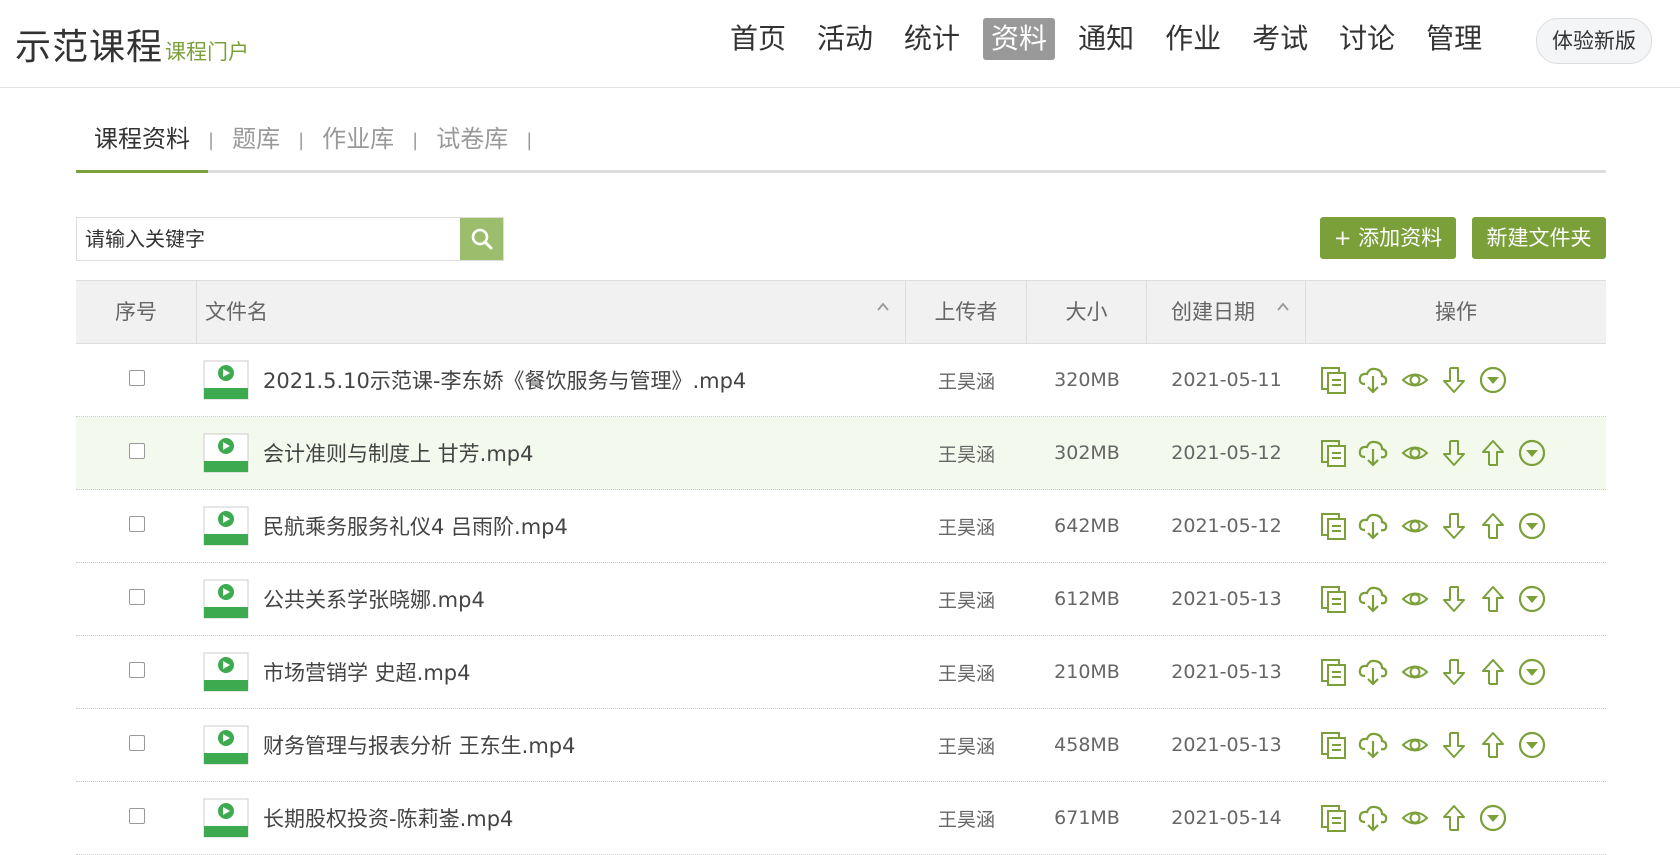  I want to click on search-box, so click(290, 239).